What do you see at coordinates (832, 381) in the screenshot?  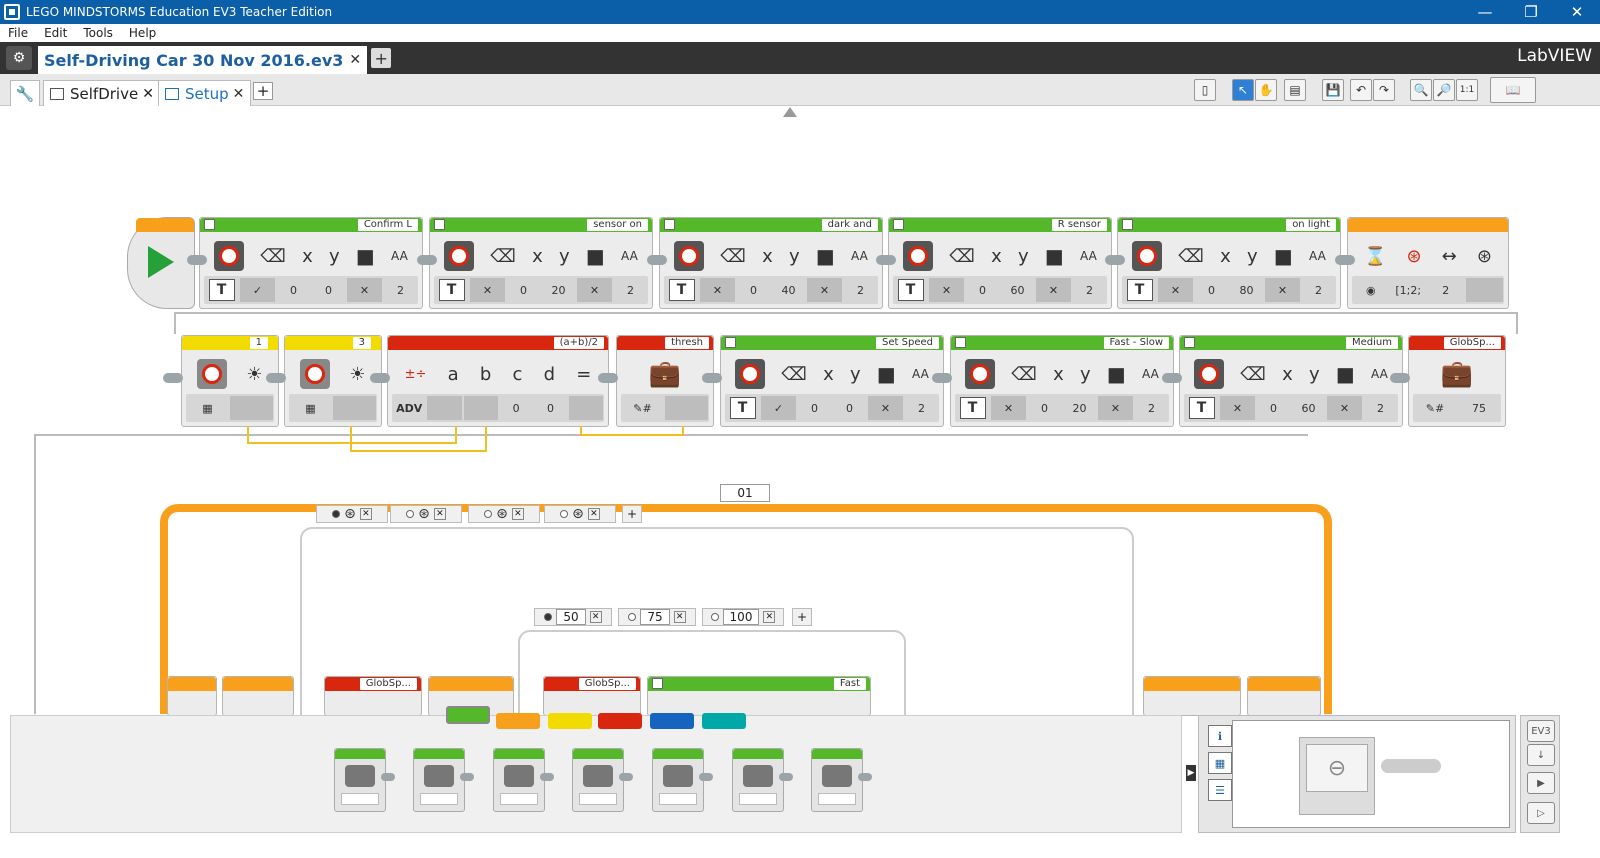 I see `display-block: Set Speed ⌫ x y ■ AA T ✓ 0 0 ✕ 2` at bounding box center [832, 381].